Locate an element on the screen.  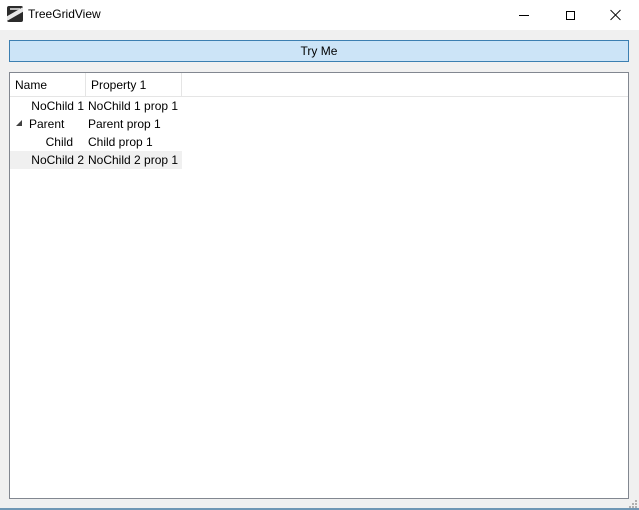
row-name-cell: NoChild 1 is located at coordinates (47, 106).